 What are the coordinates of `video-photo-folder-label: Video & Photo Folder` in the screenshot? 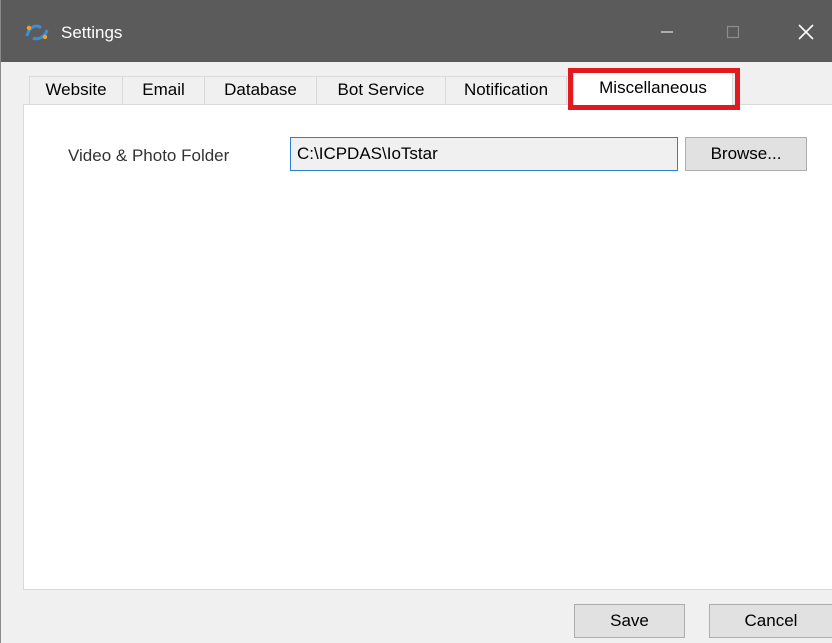 It's located at (149, 155).